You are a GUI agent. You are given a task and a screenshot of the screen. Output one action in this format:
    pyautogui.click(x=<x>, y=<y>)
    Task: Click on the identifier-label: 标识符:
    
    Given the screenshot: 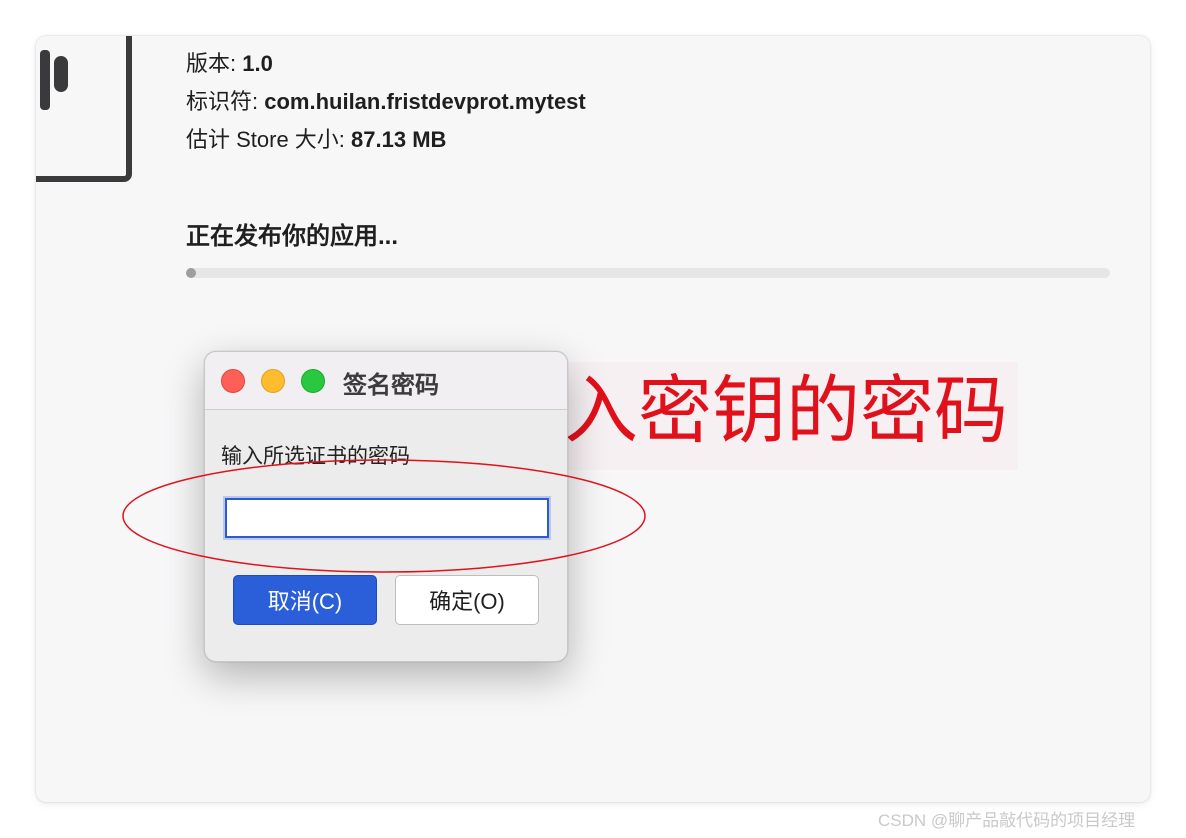 What is the action you would take?
    pyautogui.click(x=225, y=101)
    